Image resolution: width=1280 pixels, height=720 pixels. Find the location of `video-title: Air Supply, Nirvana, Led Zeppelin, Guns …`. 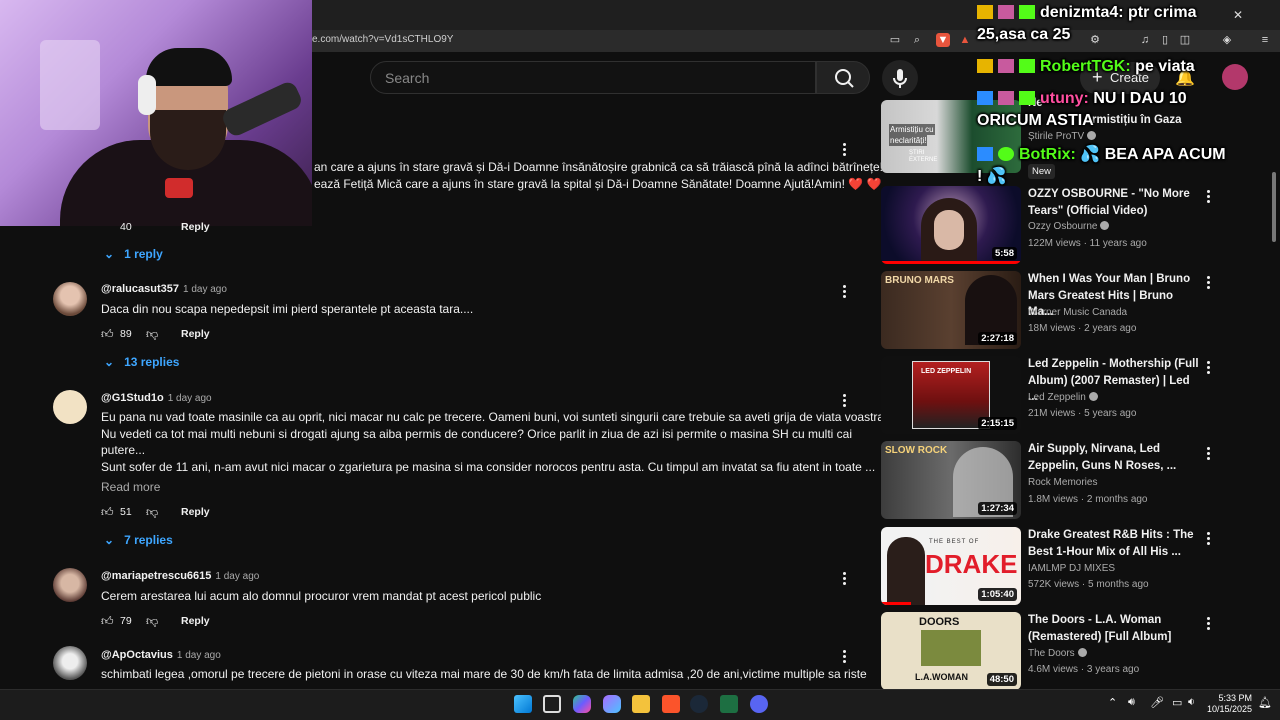

video-title: Air Supply, Nirvana, Led Zeppelin, Guns … is located at coordinates (1114, 457).